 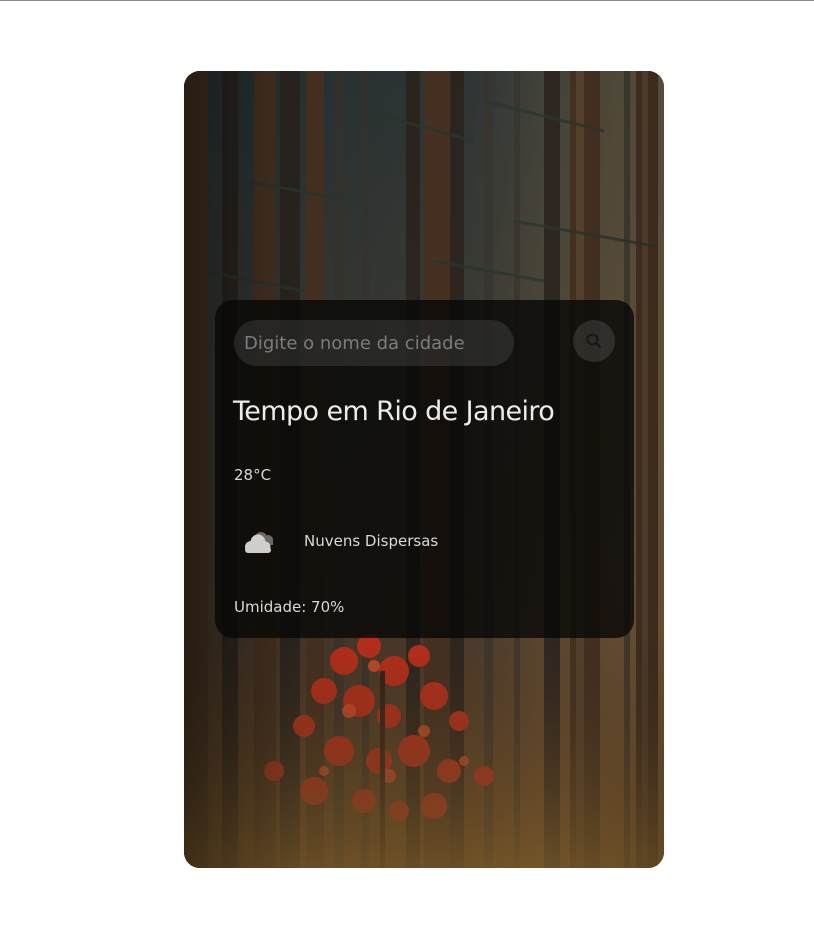 What do you see at coordinates (253, 475) in the screenshot?
I see `temperature-value: 28°C` at bounding box center [253, 475].